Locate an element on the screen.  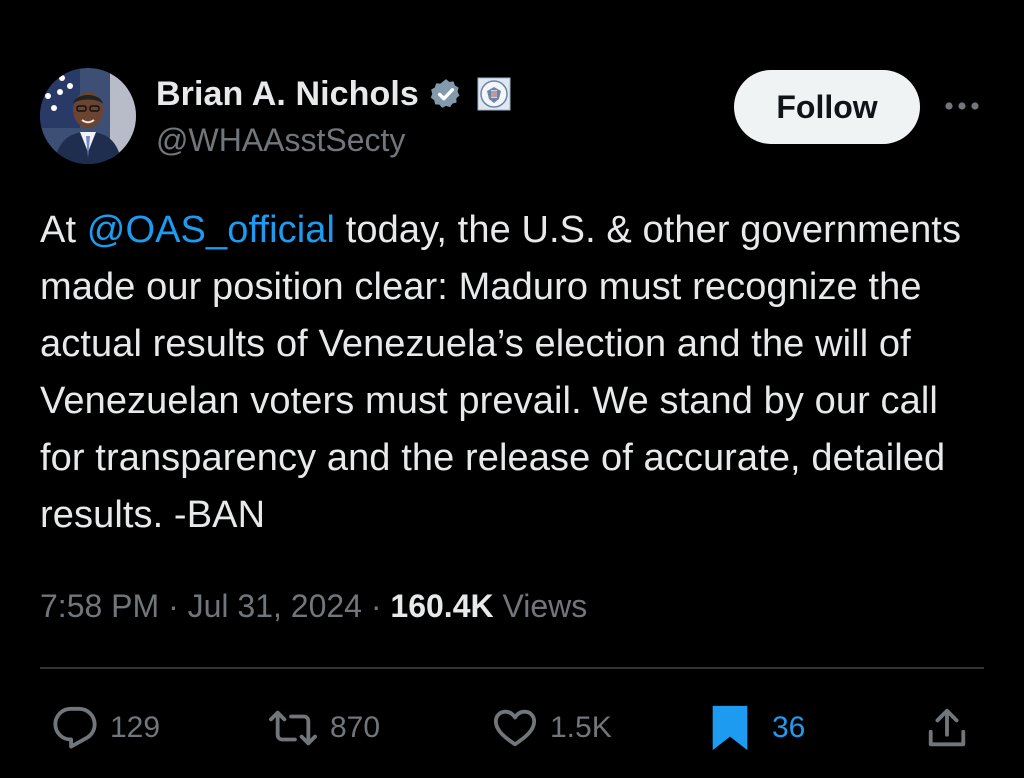
more-horizontal-icon is located at coordinates (962, 107).